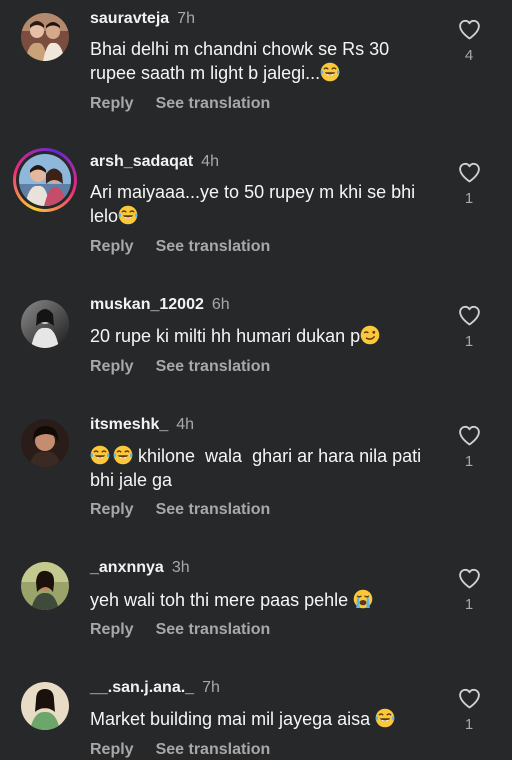  Describe the element at coordinates (370, 335) in the screenshot. I see `wink-emoji-icon` at that location.